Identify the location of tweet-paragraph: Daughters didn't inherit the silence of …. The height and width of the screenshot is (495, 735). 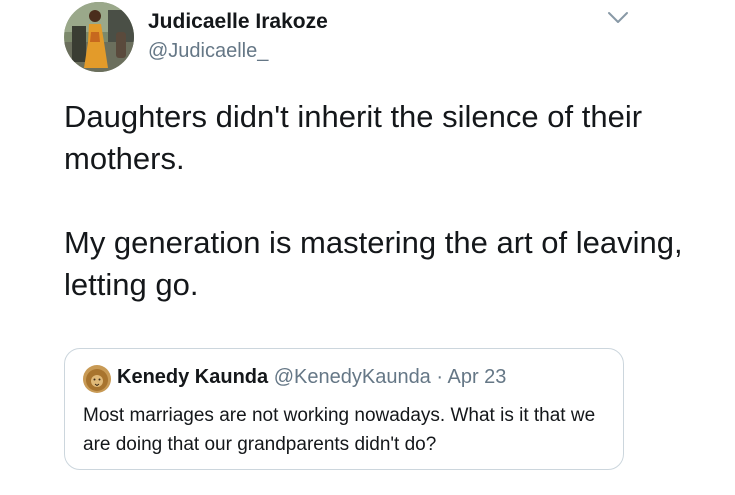
(353, 137).